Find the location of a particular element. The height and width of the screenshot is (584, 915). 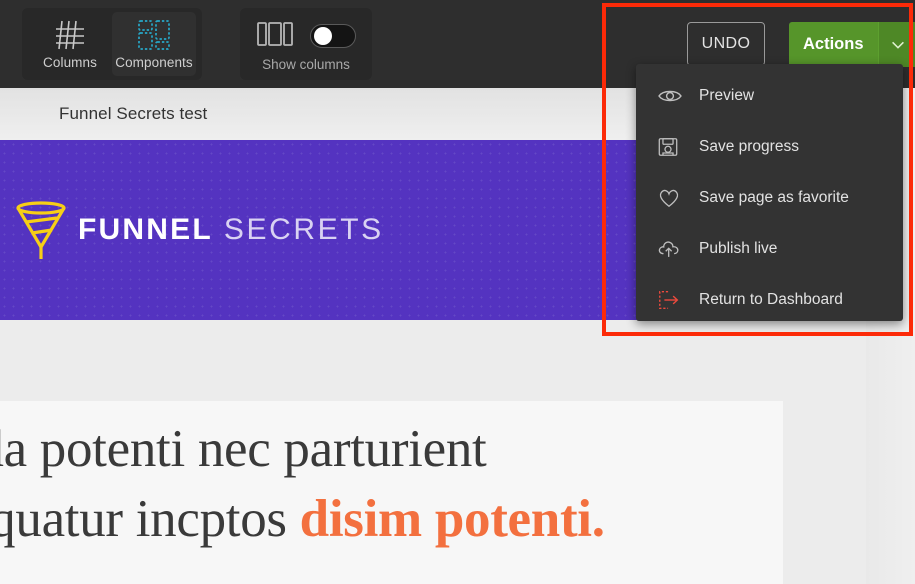

menu-item-preview: Preview is located at coordinates (769, 95).